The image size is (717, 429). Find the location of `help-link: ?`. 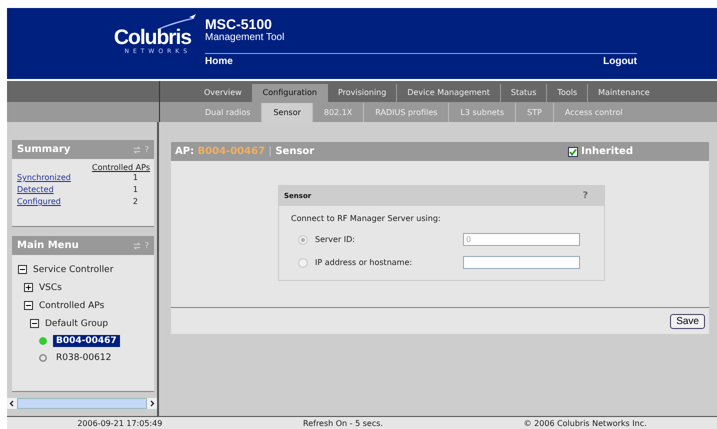

help-link: ? is located at coordinates (585, 196).